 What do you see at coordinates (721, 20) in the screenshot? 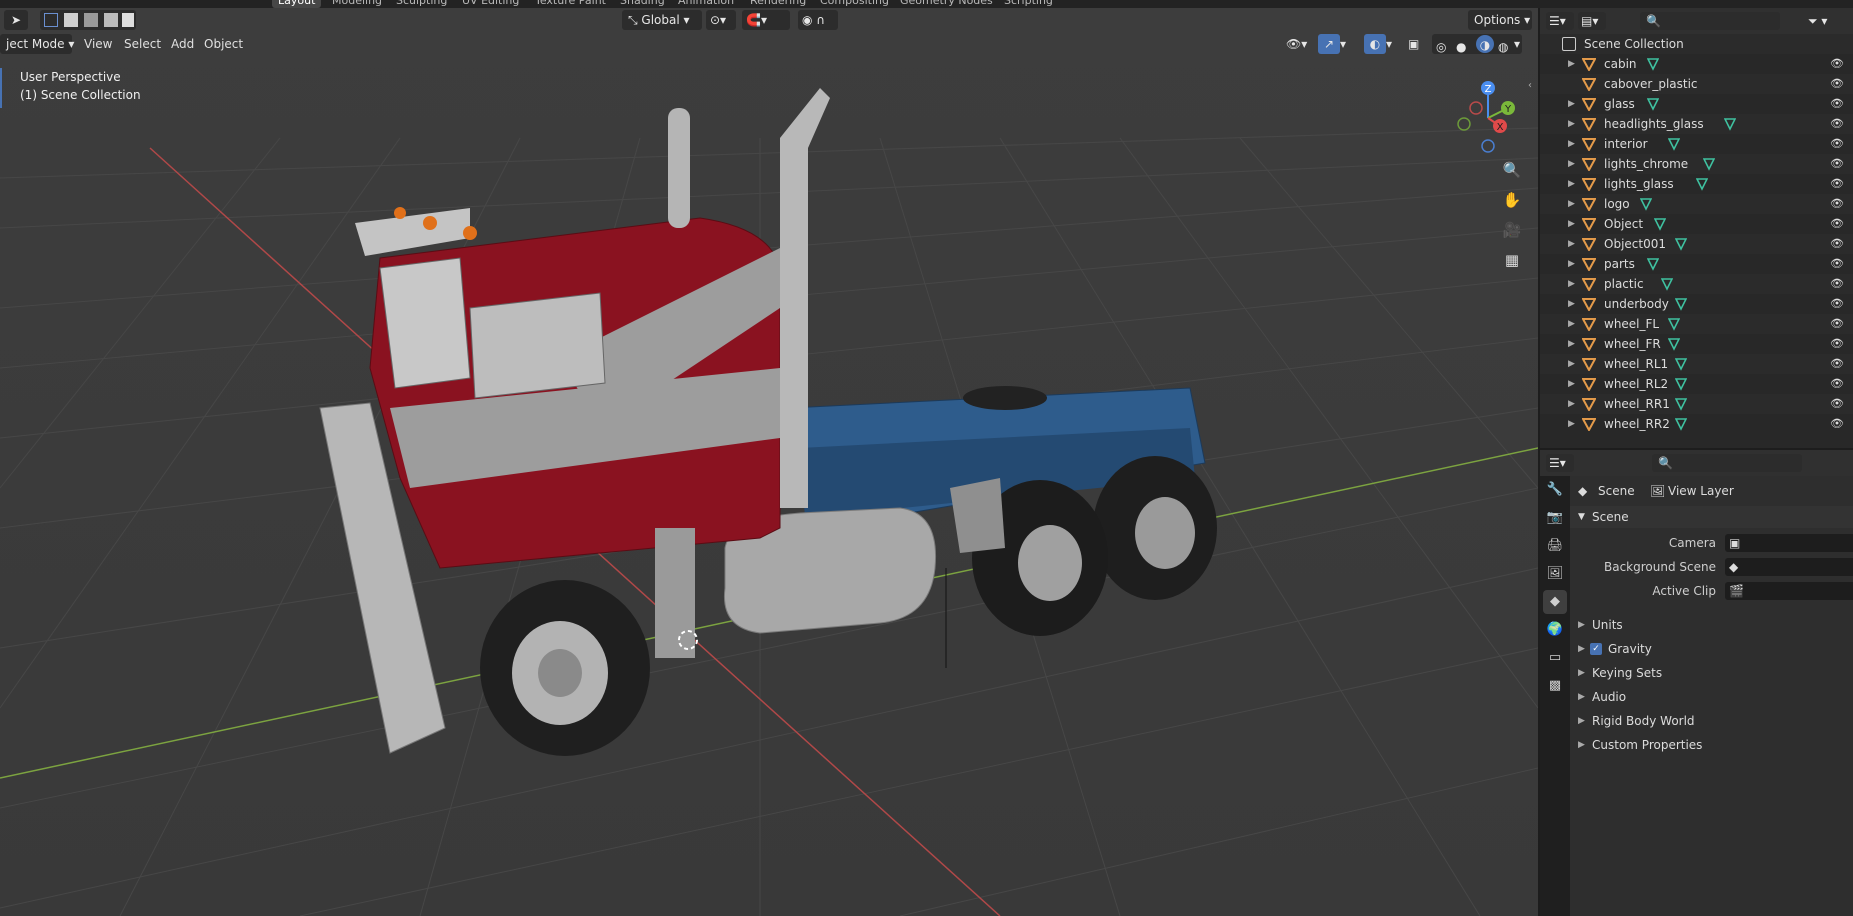
I see `pivot-point-icon: ⊙▾` at bounding box center [721, 20].